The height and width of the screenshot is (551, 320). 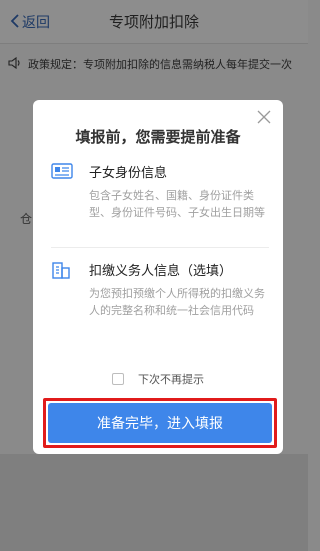 I want to click on back-button: 返回, so click(x=30, y=22).